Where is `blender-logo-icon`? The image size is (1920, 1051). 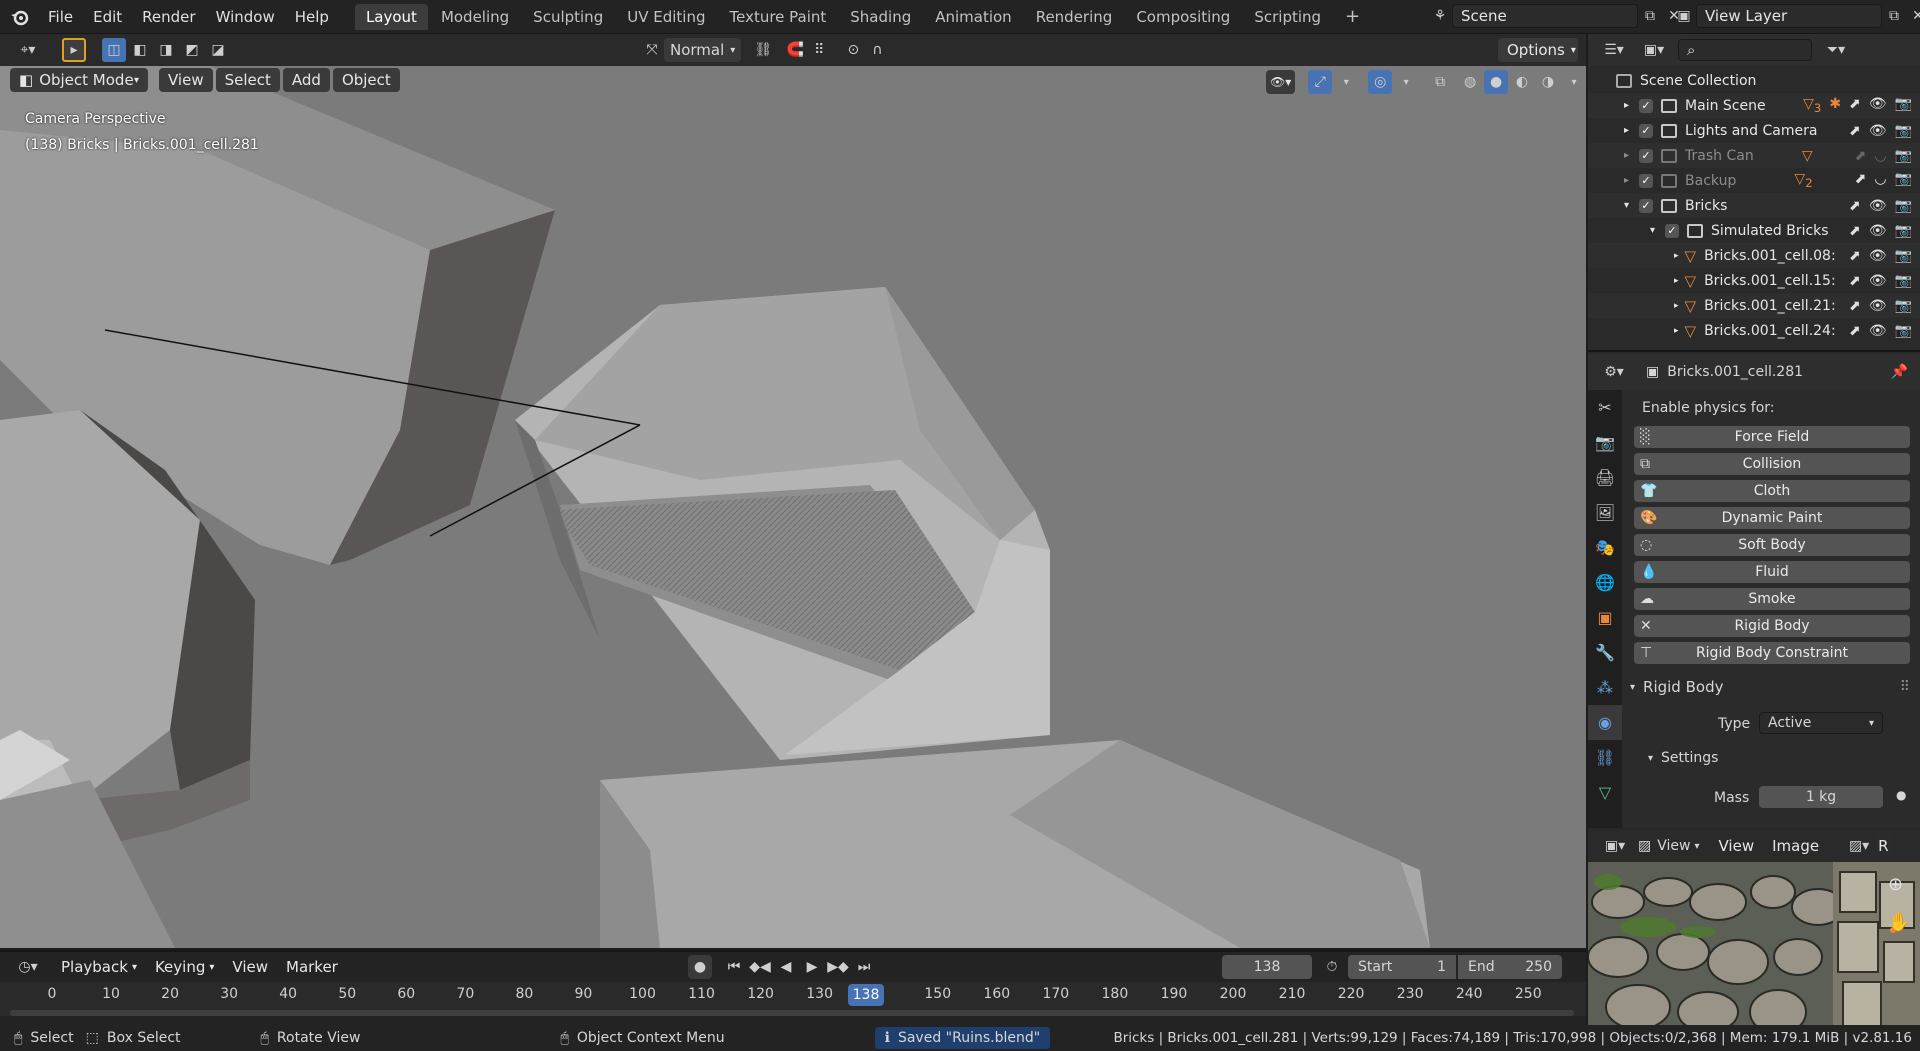
blender-logo-icon is located at coordinates (20, 17).